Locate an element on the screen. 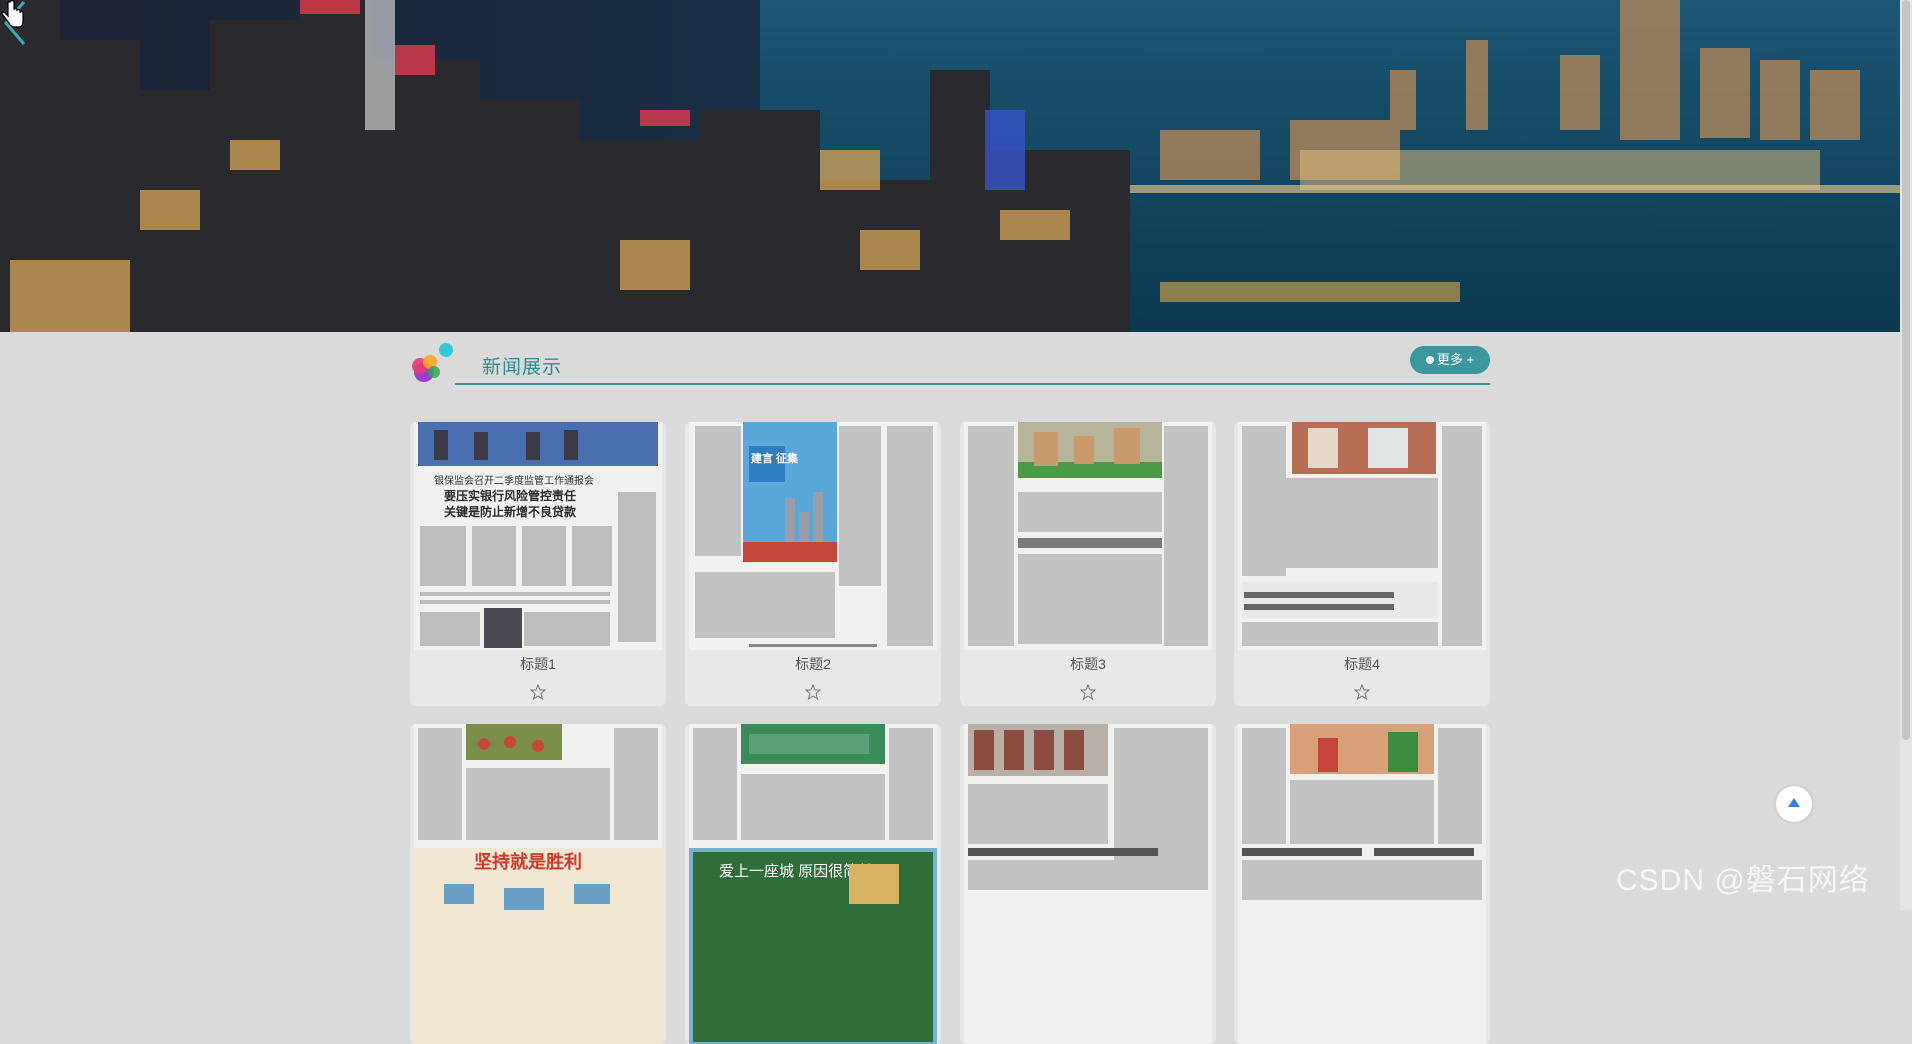 The height and width of the screenshot is (1044, 1912). news-card: 标题3 is located at coordinates (1088, 564).